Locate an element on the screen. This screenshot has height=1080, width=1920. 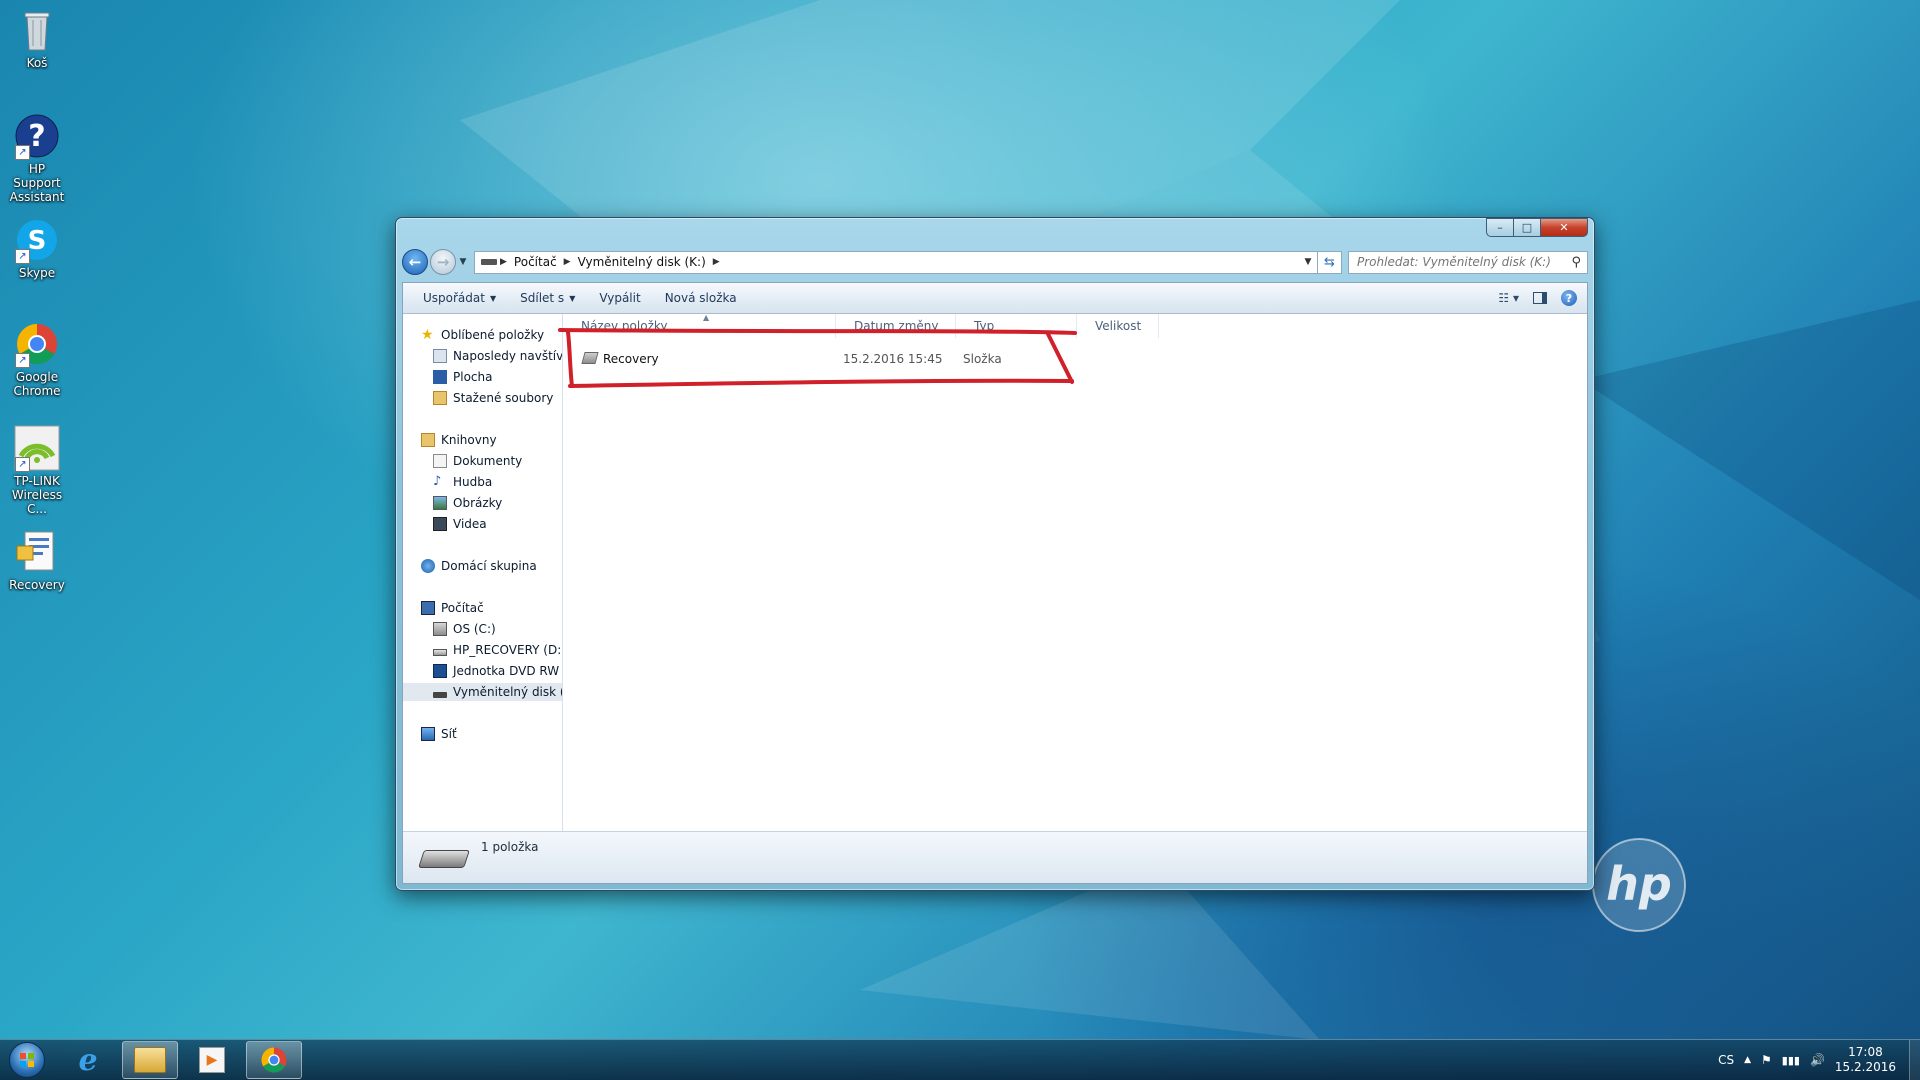
item-count: 1 položka is located at coordinates (510, 847).